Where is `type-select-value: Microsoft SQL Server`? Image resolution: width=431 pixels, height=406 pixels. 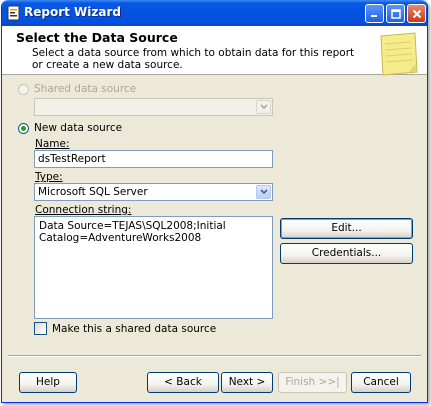
type-select-value: Microsoft SQL Server is located at coordinates (93, 192).